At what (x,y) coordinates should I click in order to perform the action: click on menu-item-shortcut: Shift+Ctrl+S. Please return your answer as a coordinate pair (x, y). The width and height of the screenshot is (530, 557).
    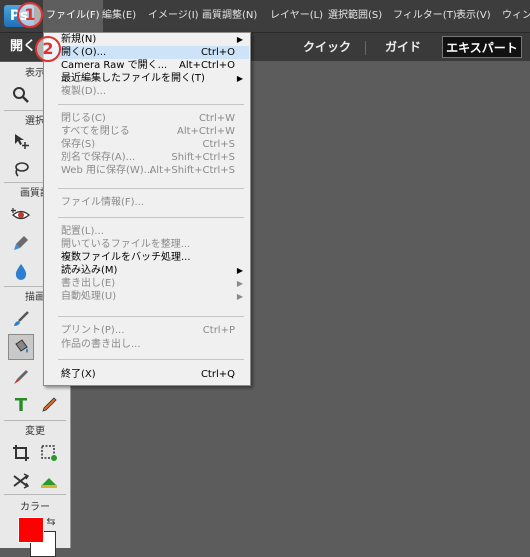
    Looking at the image, I should click on (203, 157).